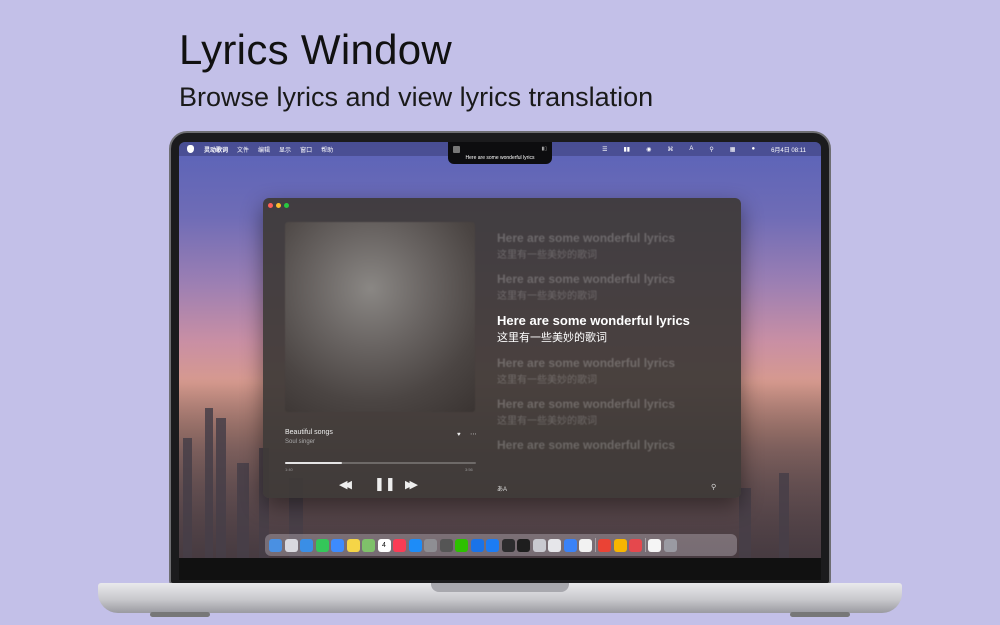 The width and height of the screenshot is (1000, 625). I want to click on dock-activity-icon, so click(585, 545).